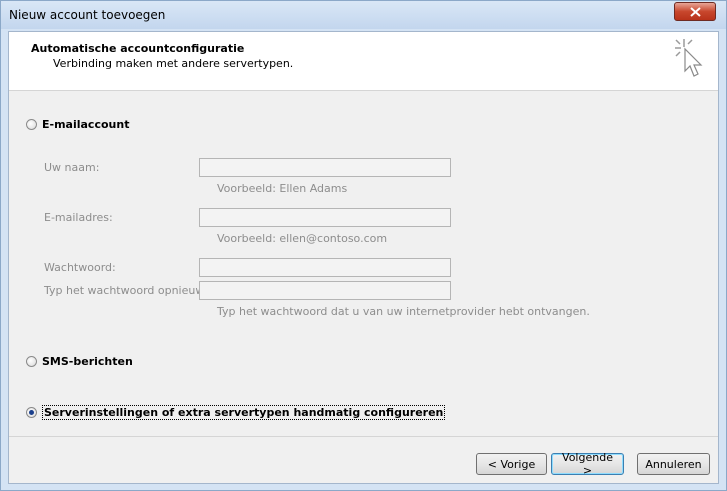  Describe the element at coordinates (363, 15) in the screenshot. I see `title-bar: Nieuw account toevoegen` at that location.